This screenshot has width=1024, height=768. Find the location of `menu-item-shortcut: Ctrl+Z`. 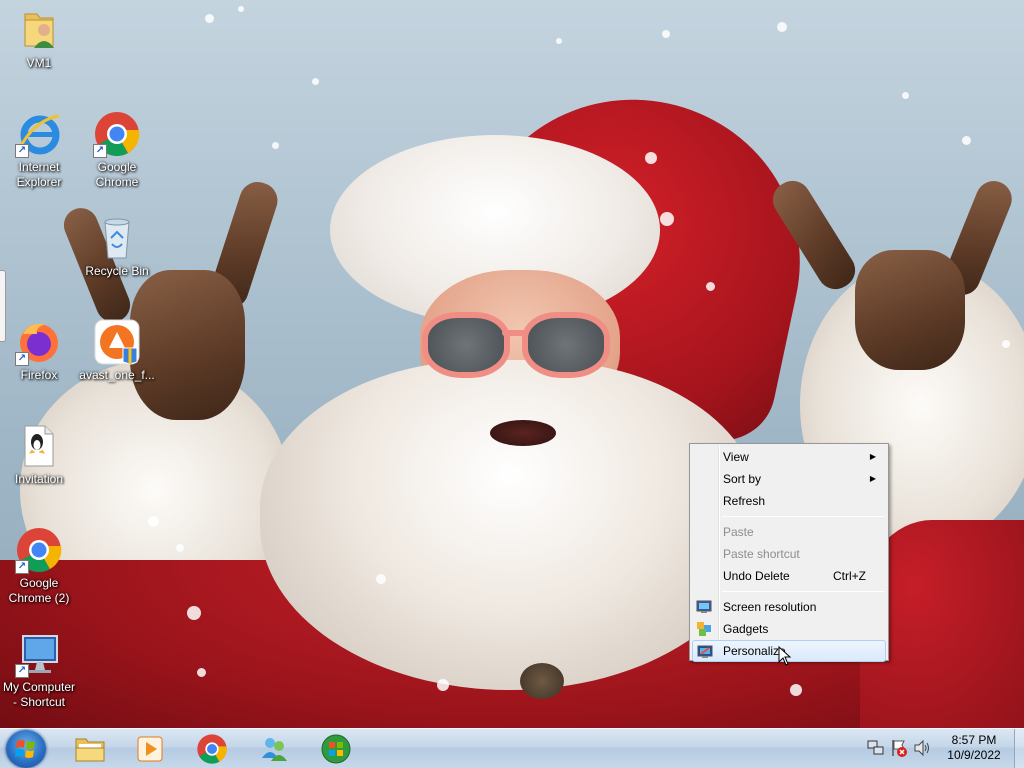

menu-item-shortcut: Ctrl+Z is located at coordinates (849, 576).